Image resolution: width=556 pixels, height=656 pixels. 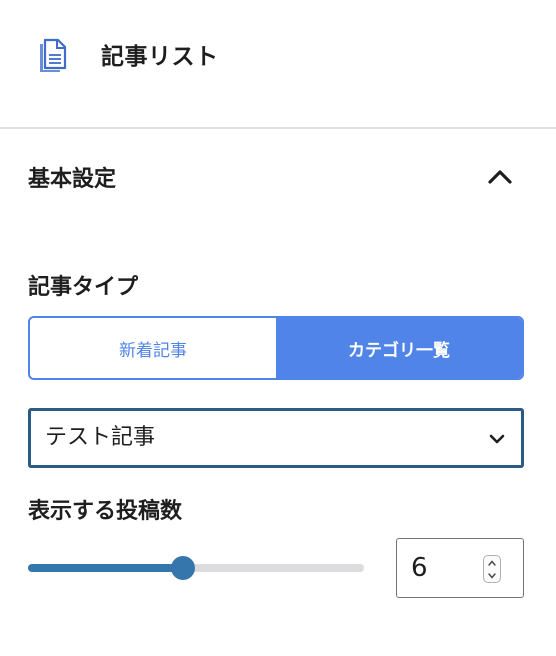 I want to click on document-icon, so click(x=53, y=55).